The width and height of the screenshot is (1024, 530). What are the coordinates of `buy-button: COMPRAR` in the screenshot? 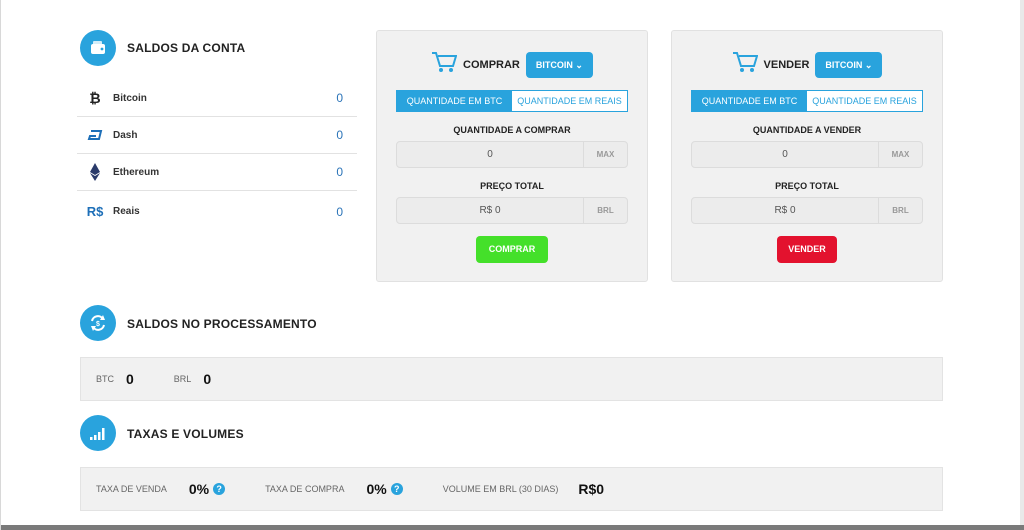 It's located at (512, 249).